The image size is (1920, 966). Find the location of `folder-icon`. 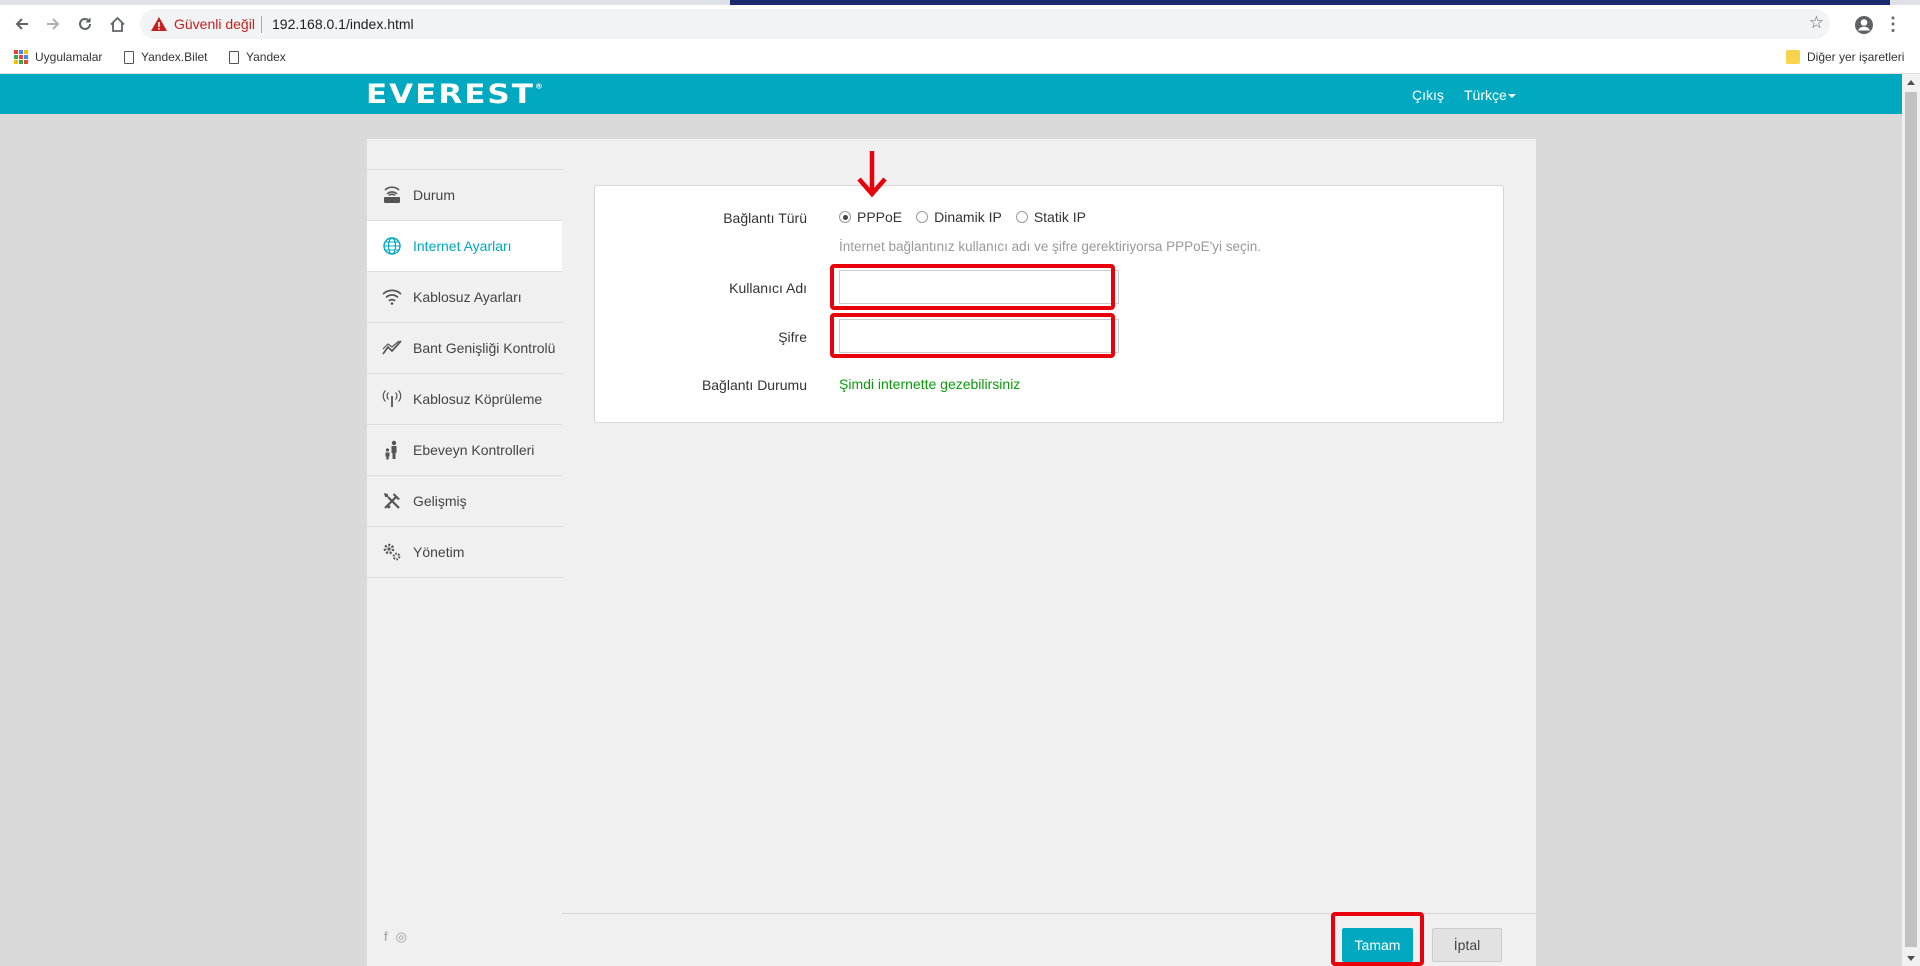

folder-icon is located at coordinates (1793, 57).